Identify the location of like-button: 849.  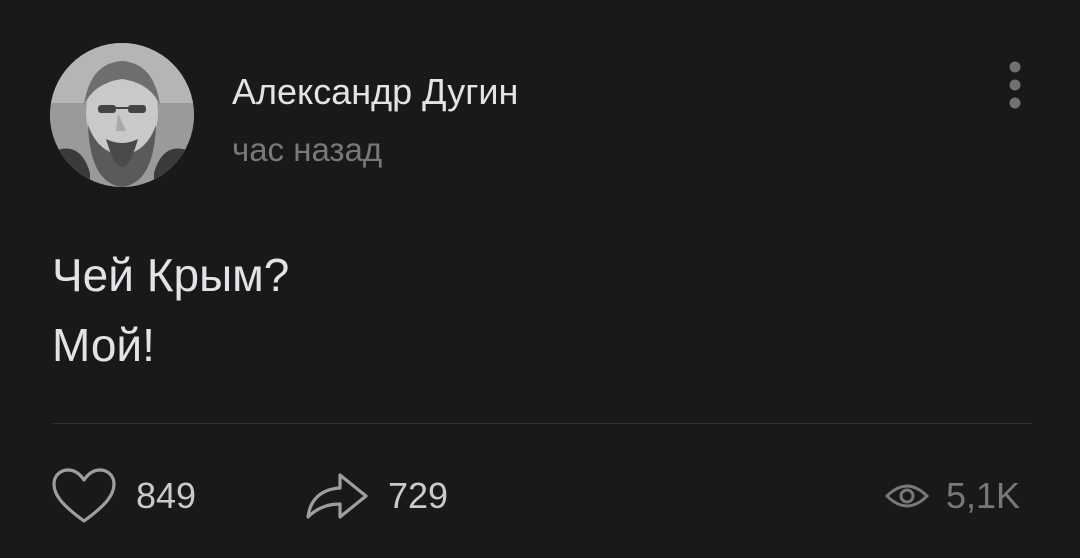
(123, 496).